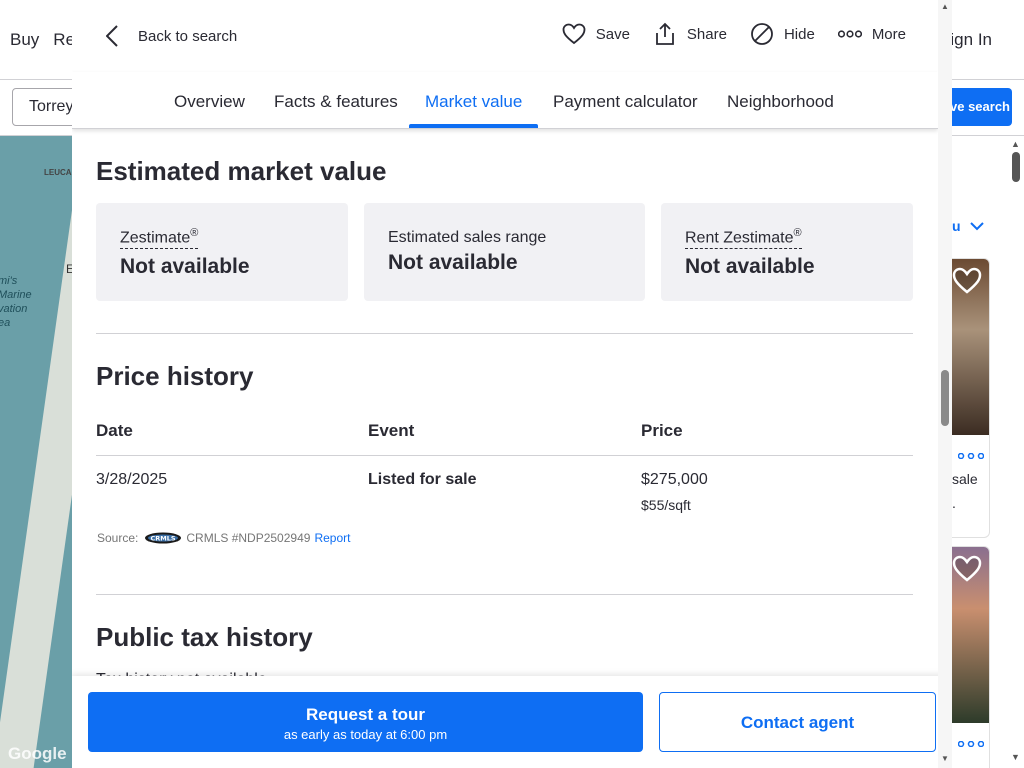  What do you see at coordinates (473, 126) in the screenshot?
I see `active-tab-indicator` at bounding box center [473, 126].